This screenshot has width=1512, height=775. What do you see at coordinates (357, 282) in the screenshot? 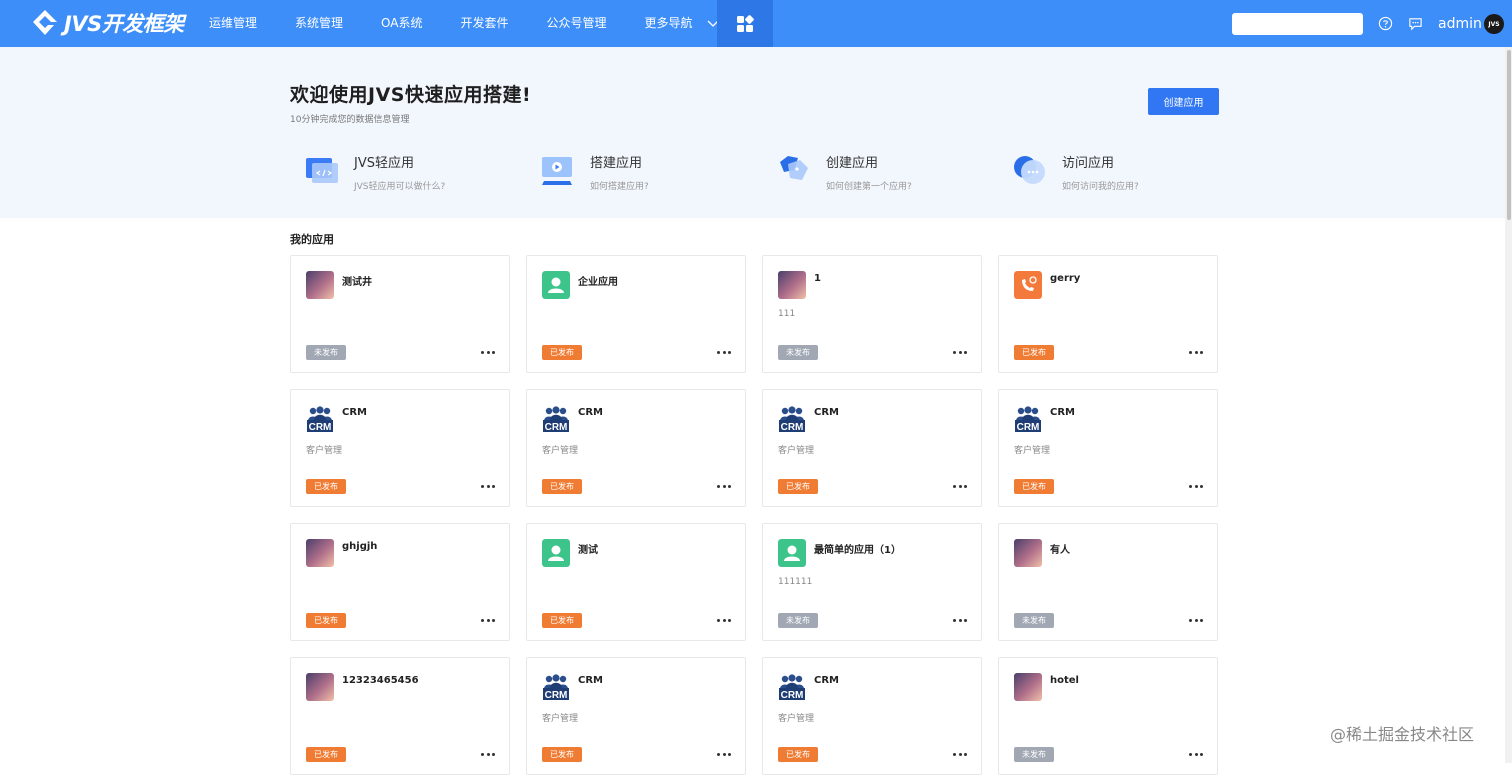
I see `app-name: 测试井` at bounding box center [357, 282].